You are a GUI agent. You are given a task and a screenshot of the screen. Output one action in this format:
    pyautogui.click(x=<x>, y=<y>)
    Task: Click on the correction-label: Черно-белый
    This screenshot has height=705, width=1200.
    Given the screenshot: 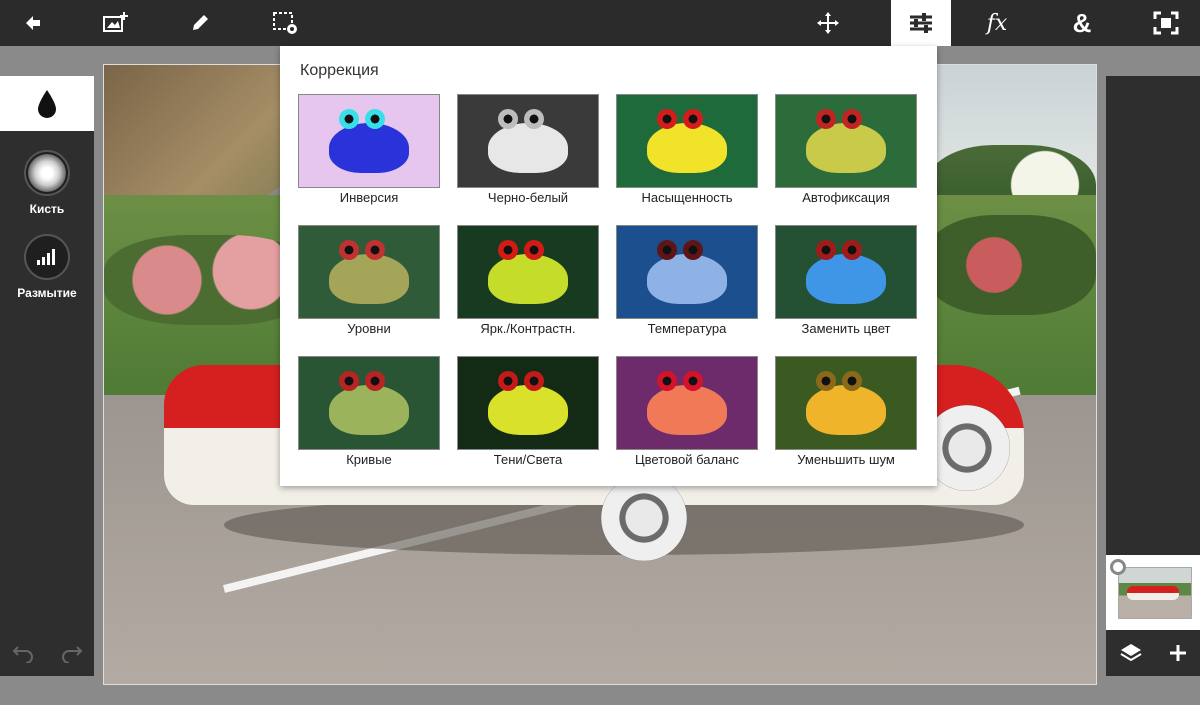 What is the action you would take?
    pyautogui.click(x=528, y=197)
    